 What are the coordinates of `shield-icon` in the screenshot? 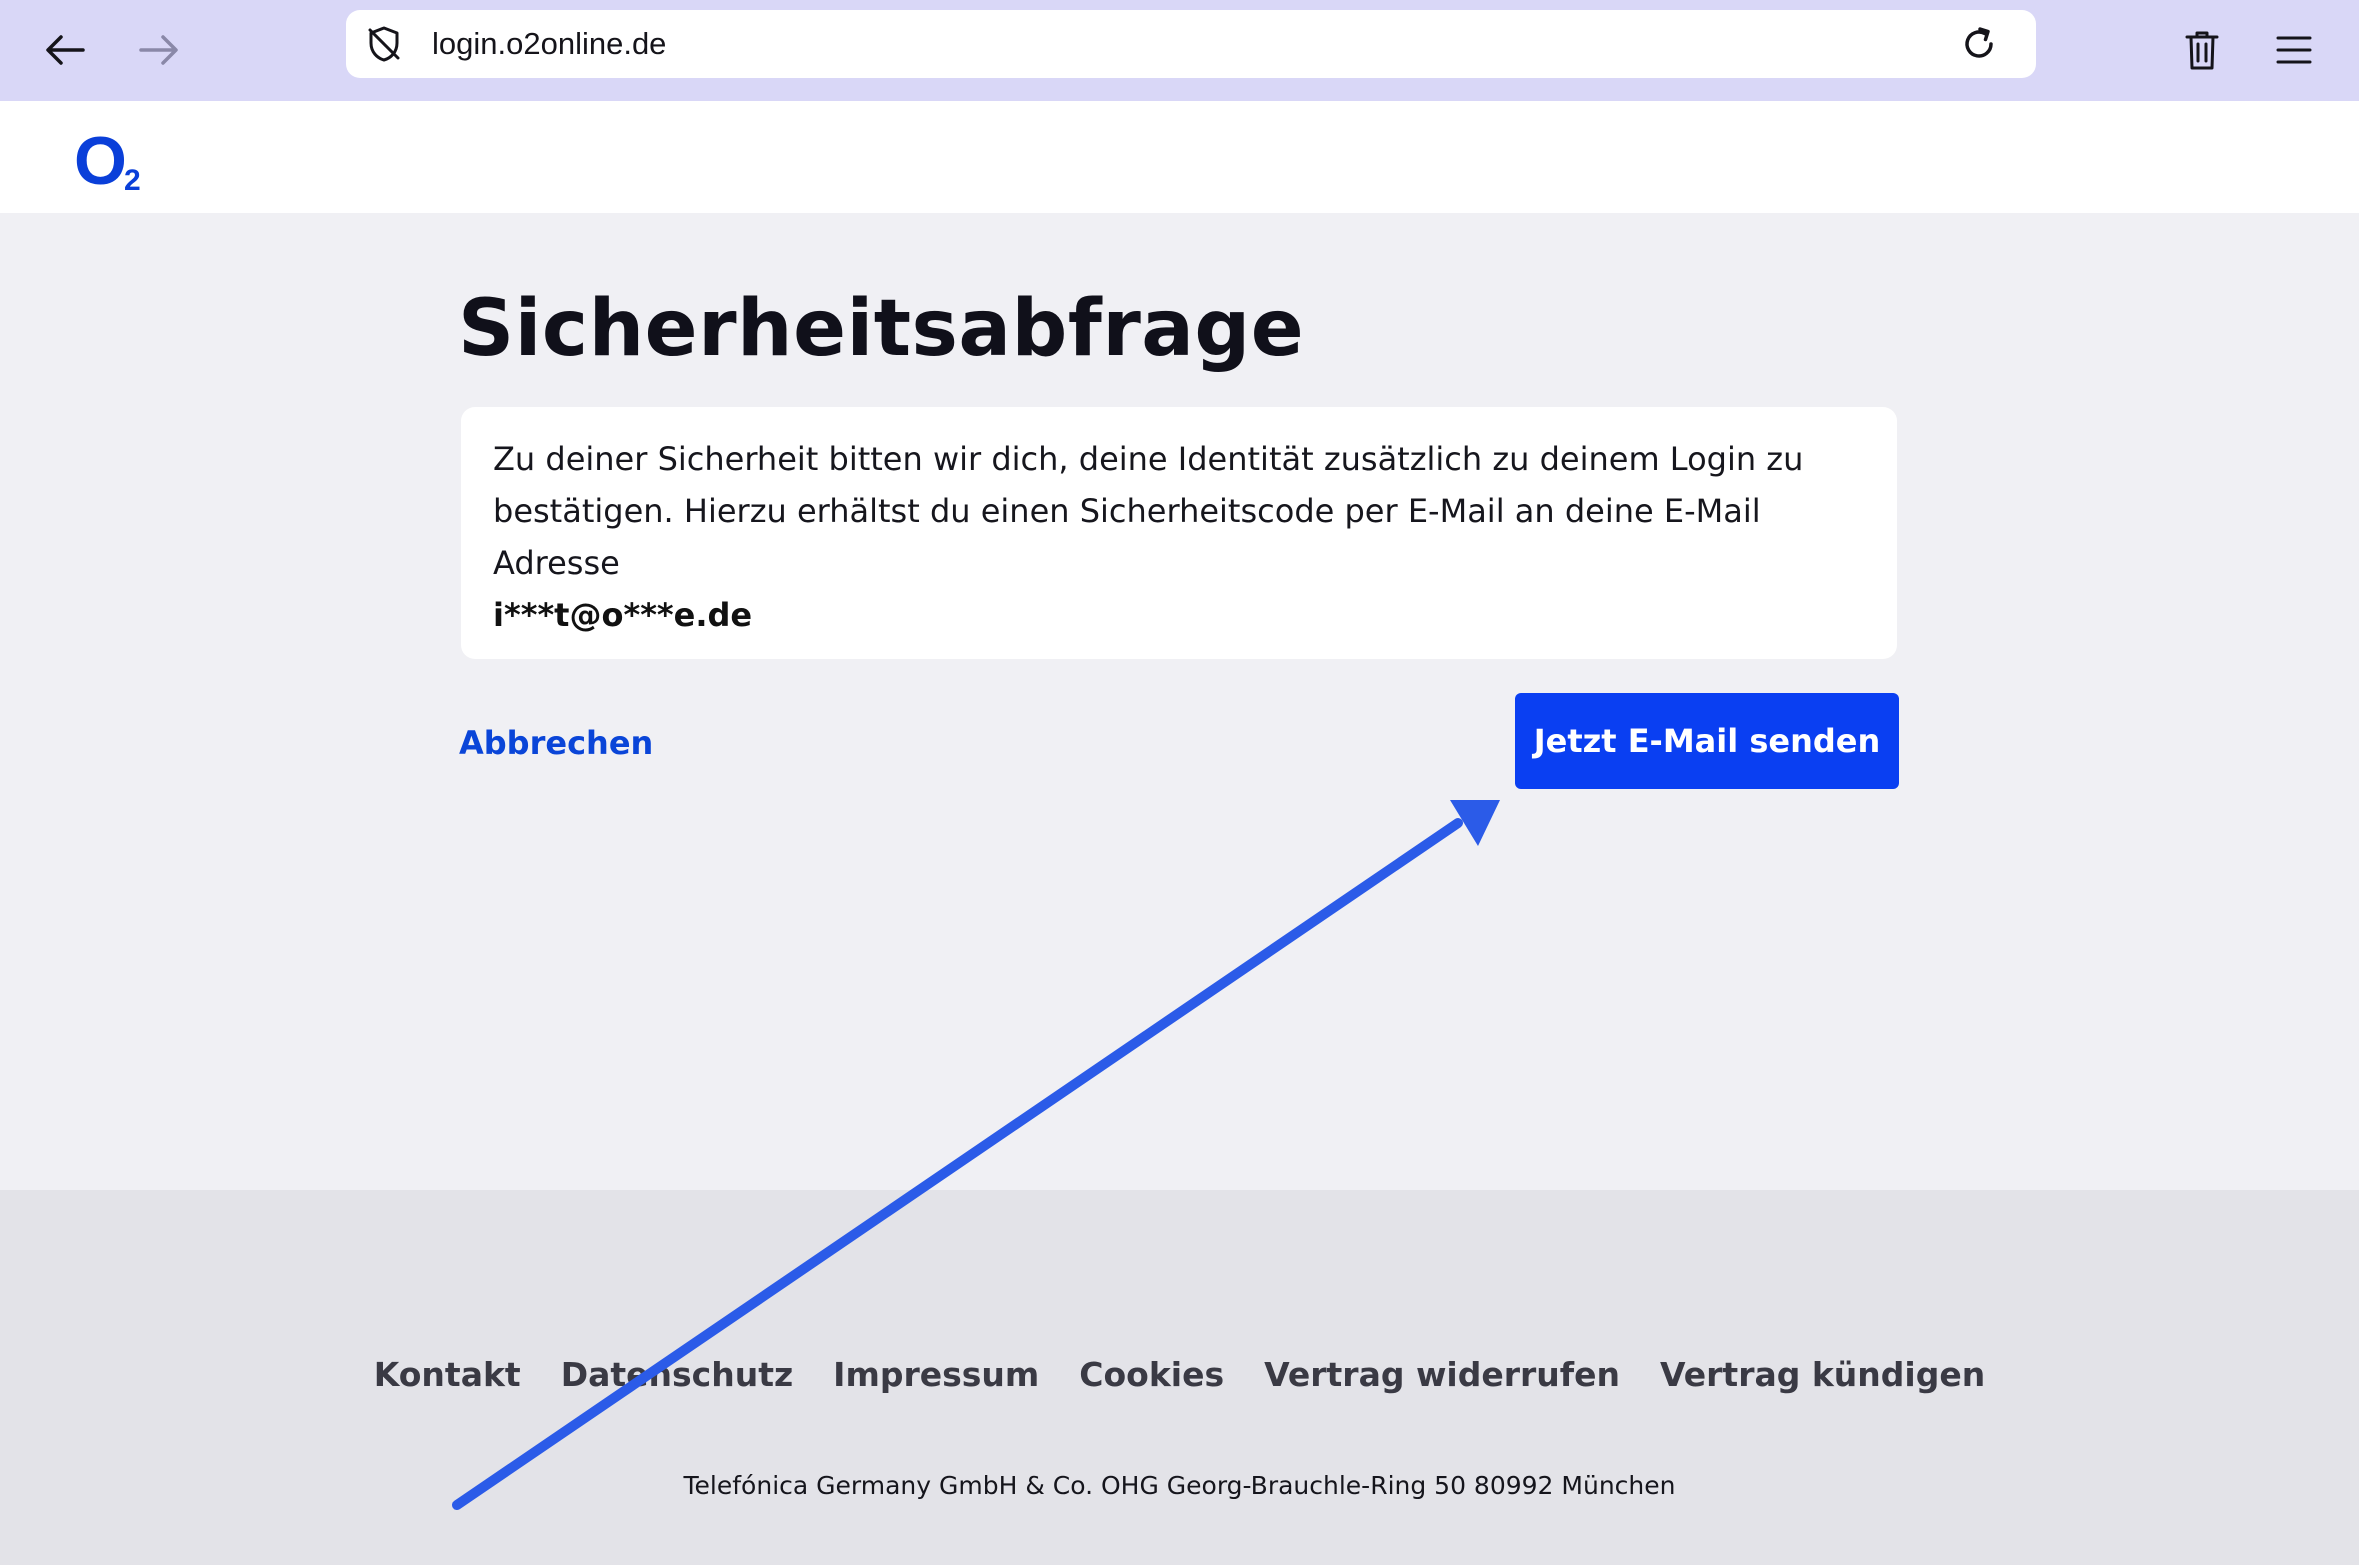 It's located at (384, 44).